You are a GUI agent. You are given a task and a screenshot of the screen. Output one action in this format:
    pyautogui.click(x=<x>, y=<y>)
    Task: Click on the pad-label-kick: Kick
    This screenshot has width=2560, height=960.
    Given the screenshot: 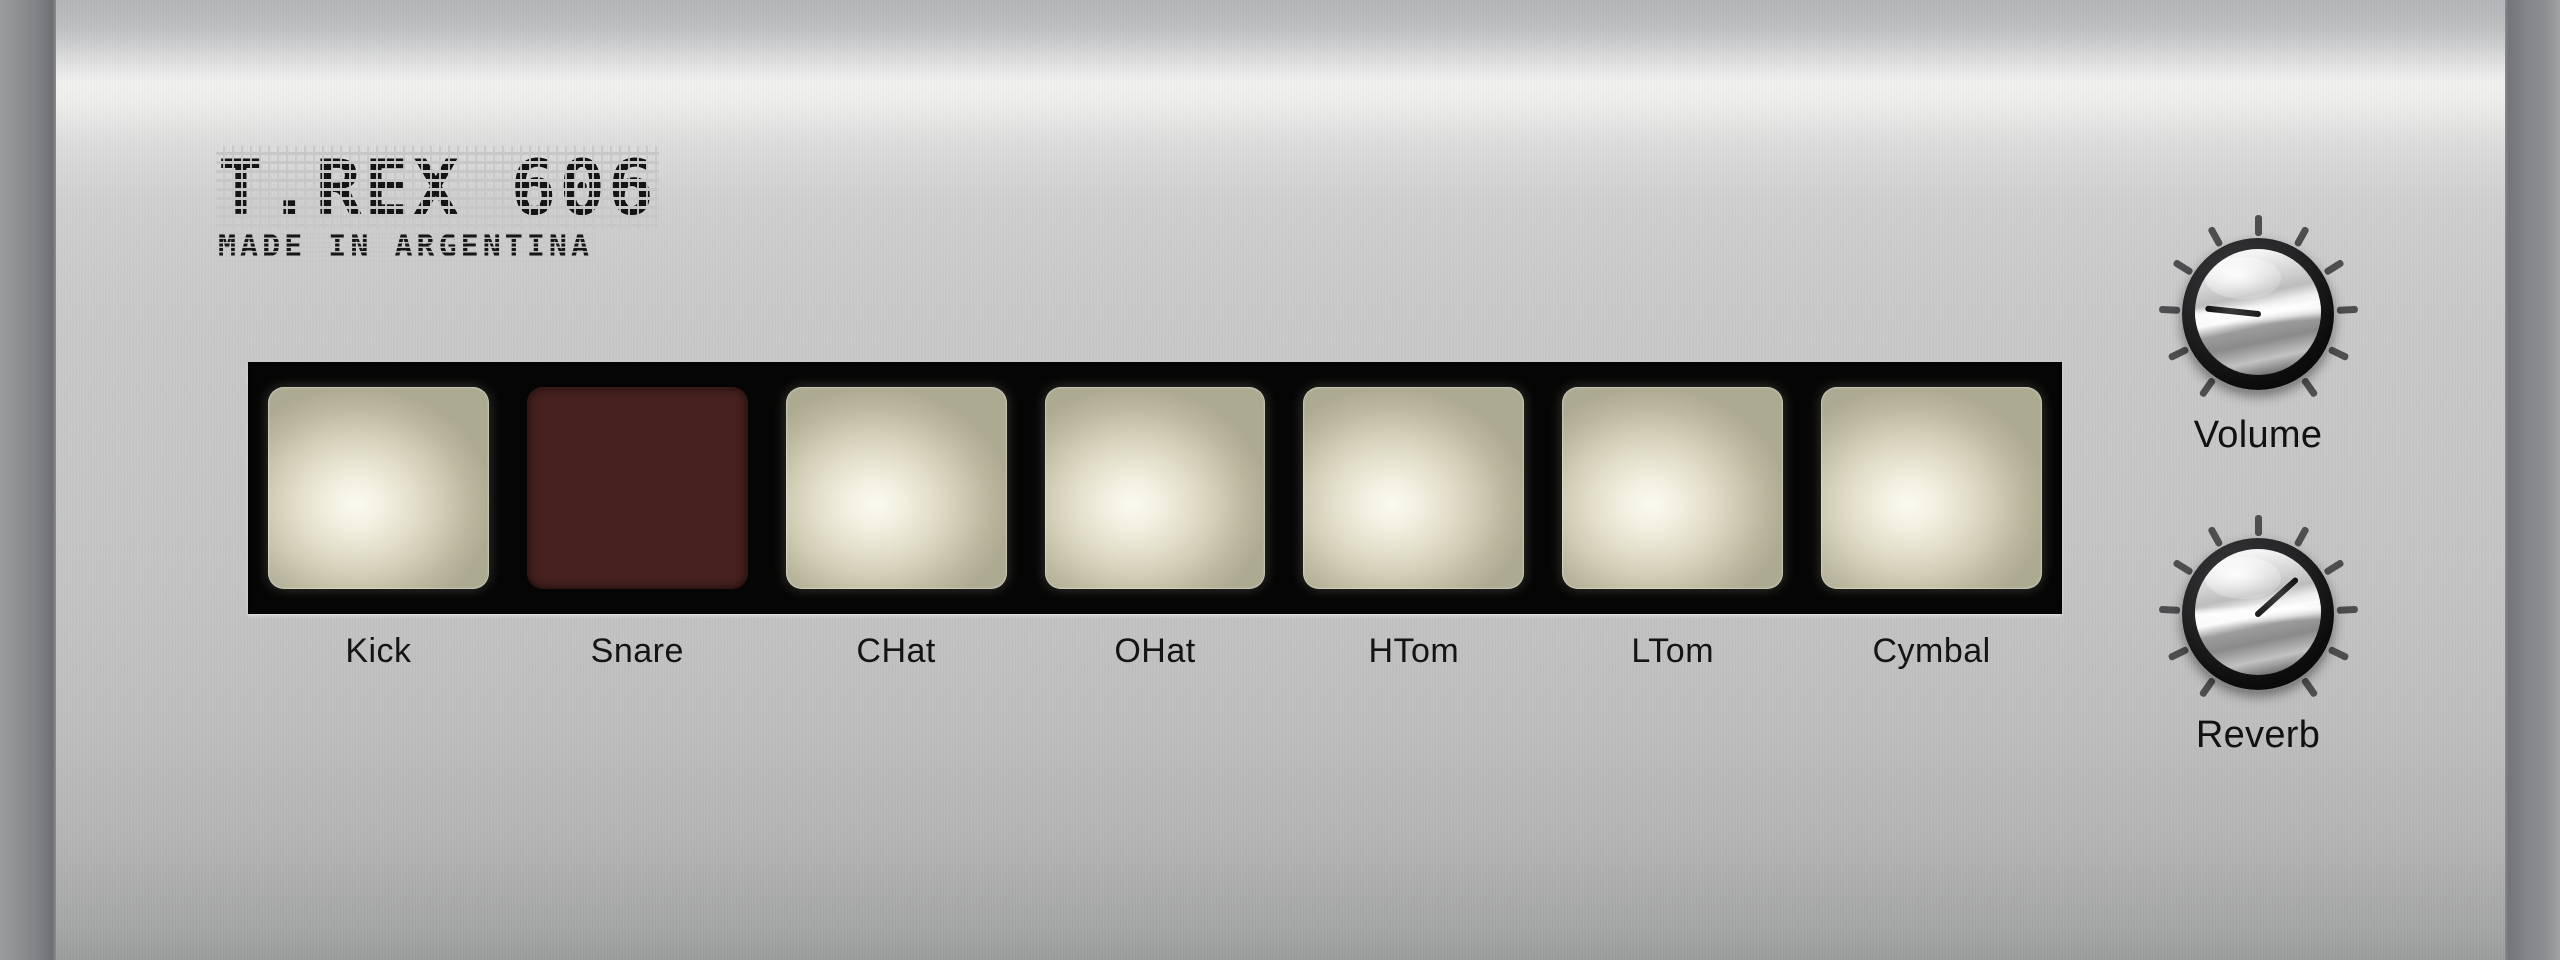 What is the action you would take?
    pyautogui.click(x=378, y=651)
    